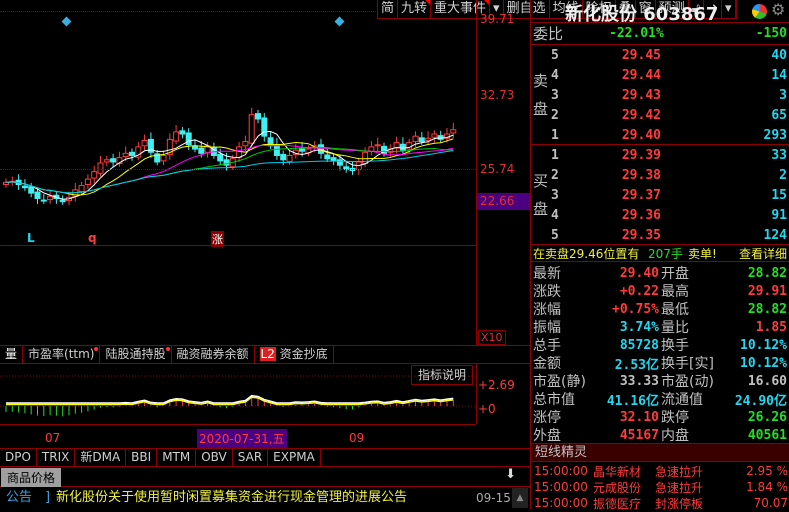  I want to click on multiplier-label: X10, so click(492, 337).